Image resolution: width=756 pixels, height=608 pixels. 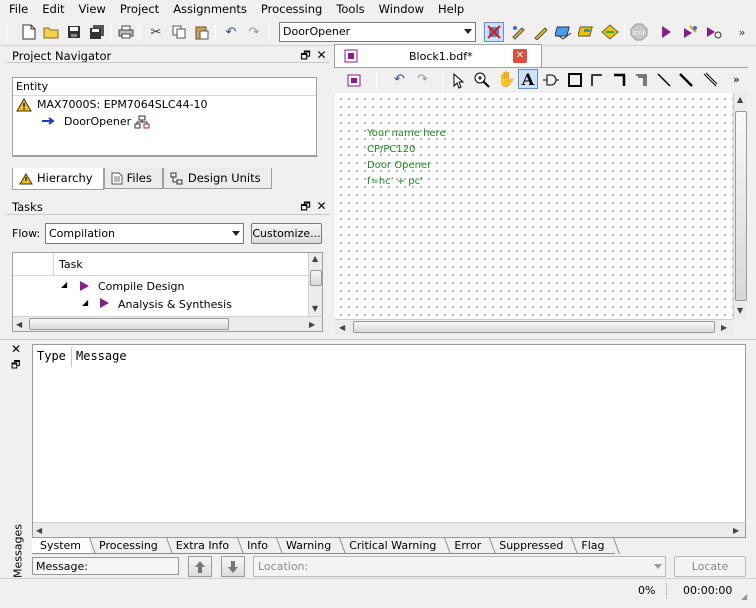 I want to click on project-settings-icon, so click(x=587, y=32).